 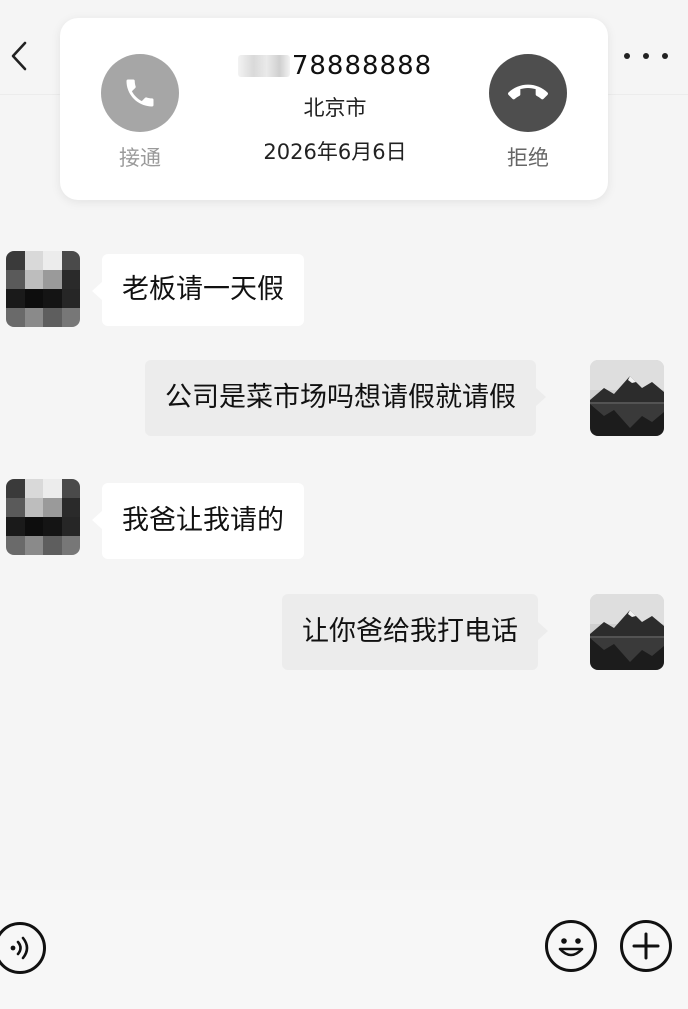 I want to click on incoming-call-card: 接通 78888888 北京市 2026年6月6日 拒绝, so click(x=334, y=109).